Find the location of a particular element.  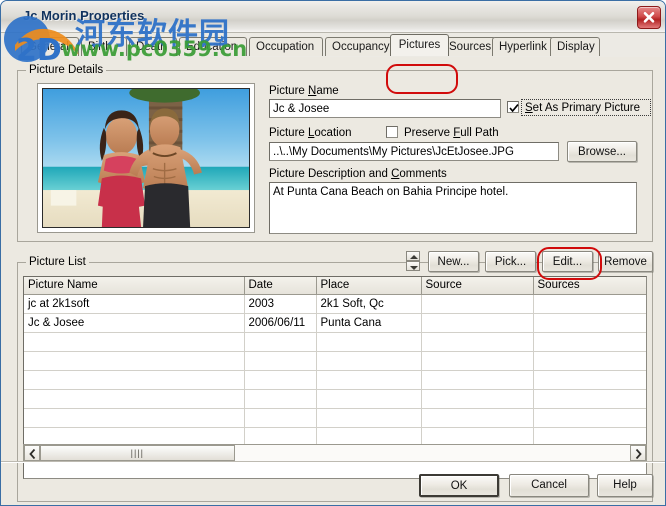

chevron-right-icon is located at coordinates (638, 454).